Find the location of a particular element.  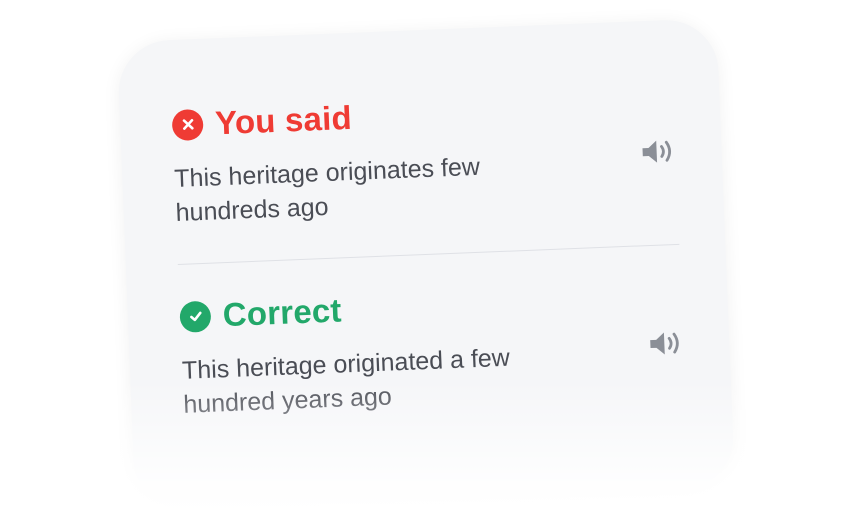

close-icon is located at coordinates (187, 124).